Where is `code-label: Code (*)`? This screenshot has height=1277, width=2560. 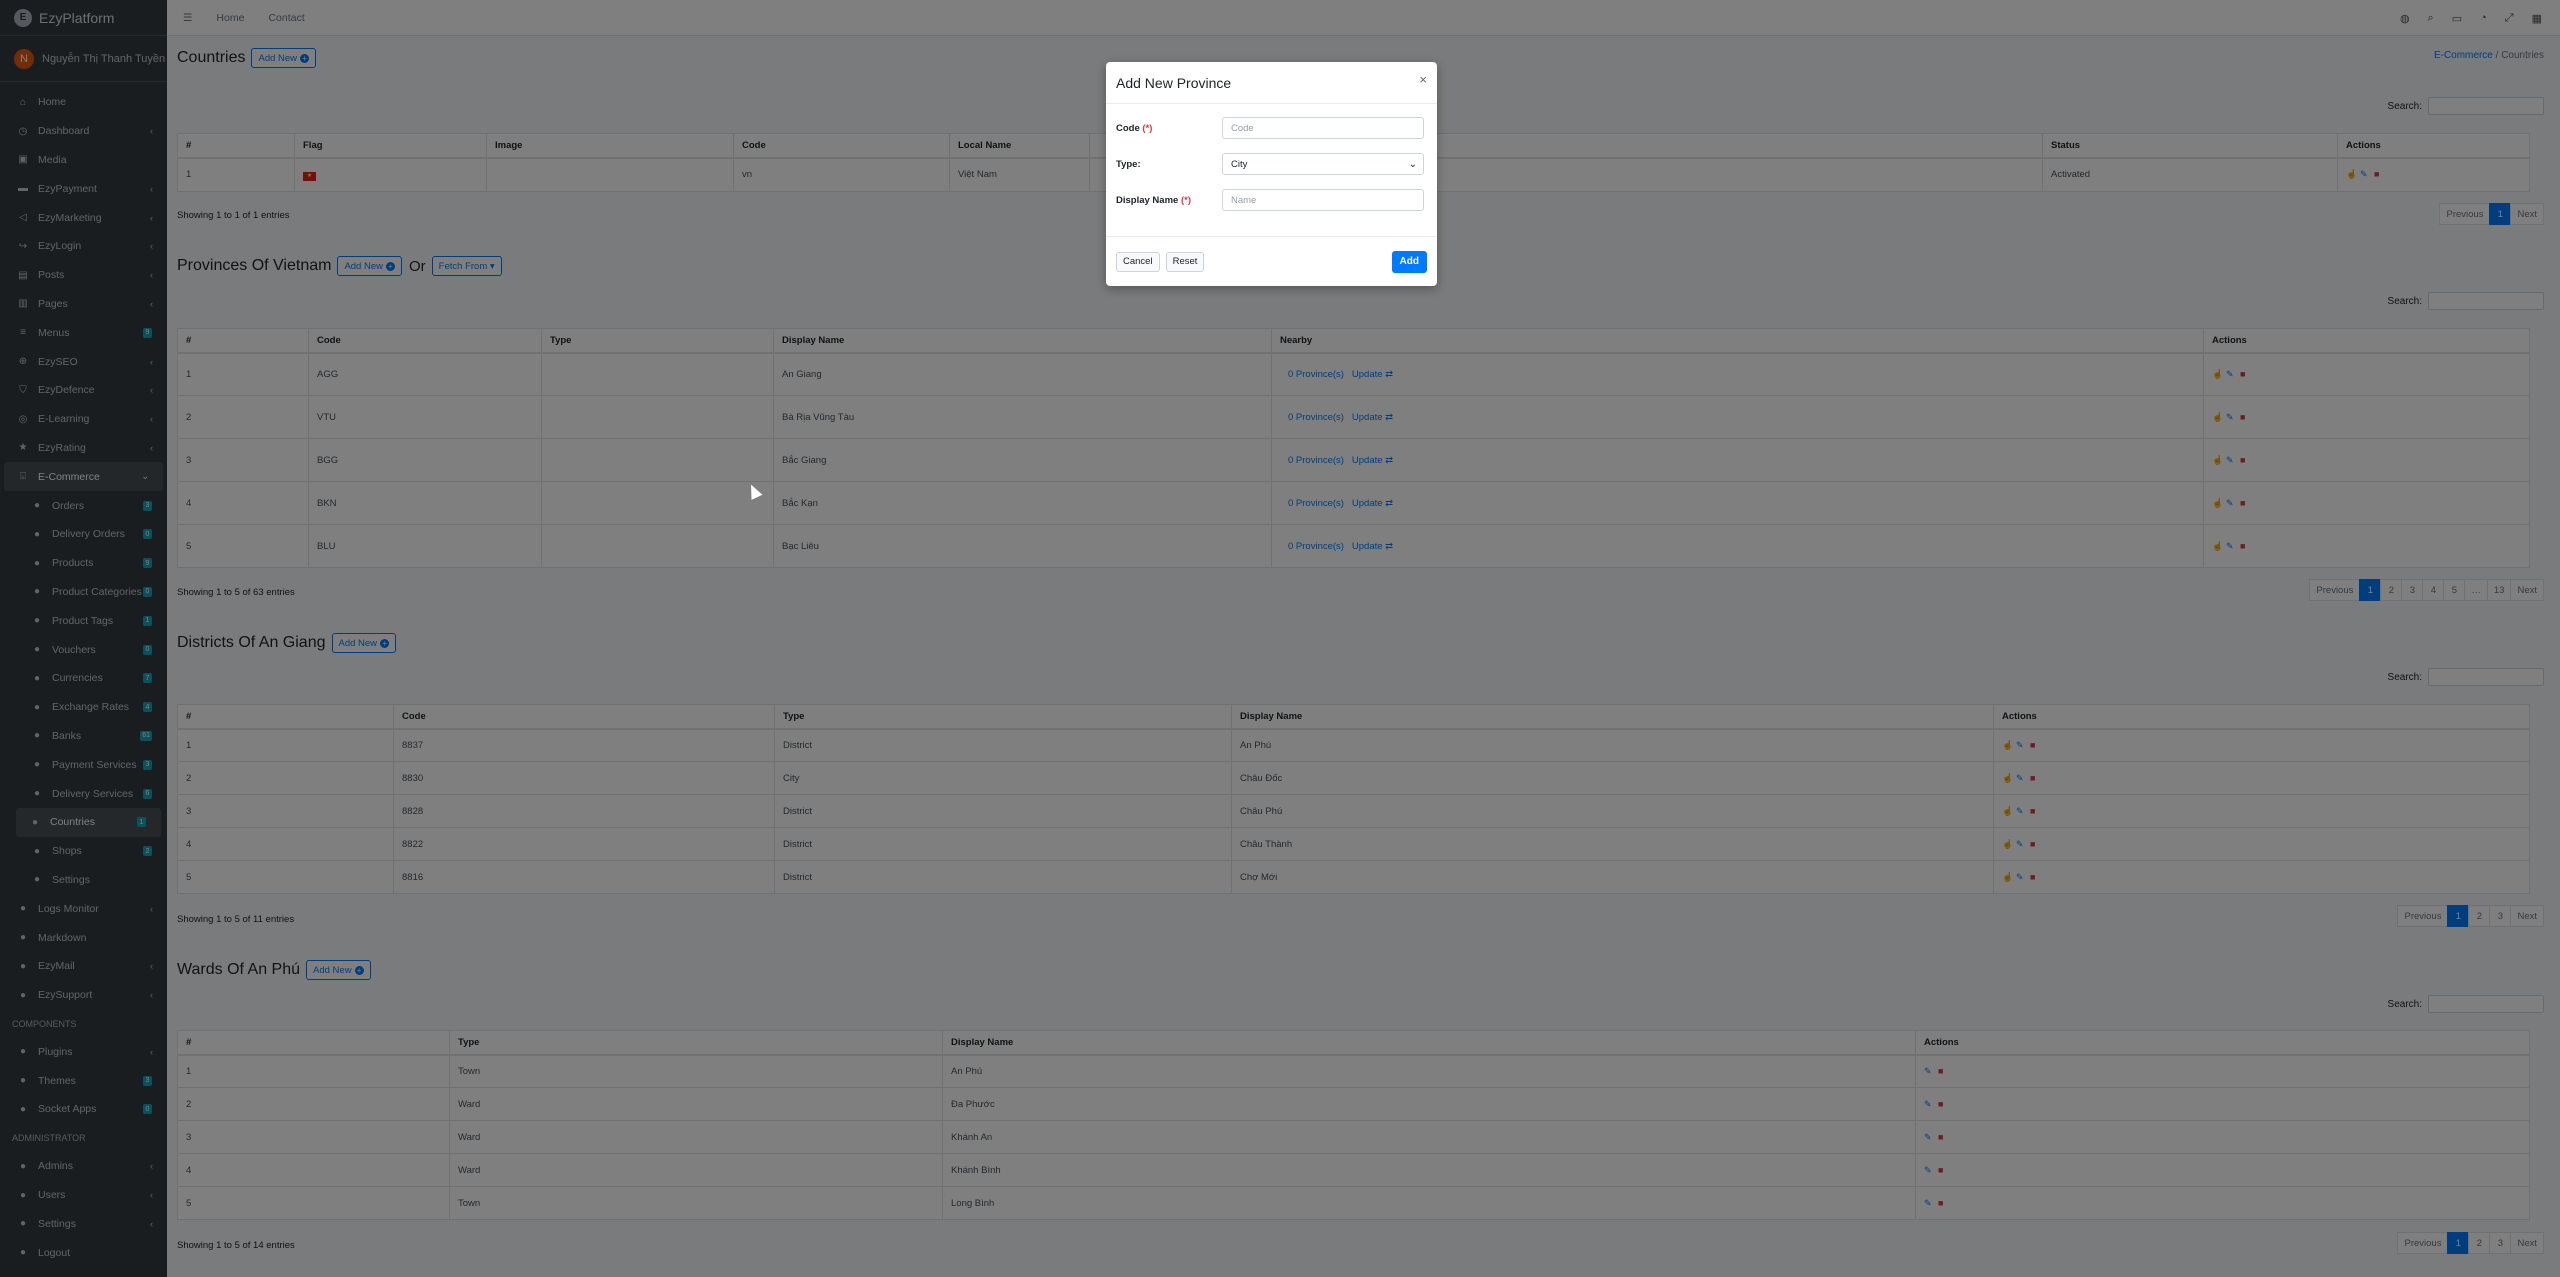 code-label: Code (*) is located at coordinates (1169, 128).